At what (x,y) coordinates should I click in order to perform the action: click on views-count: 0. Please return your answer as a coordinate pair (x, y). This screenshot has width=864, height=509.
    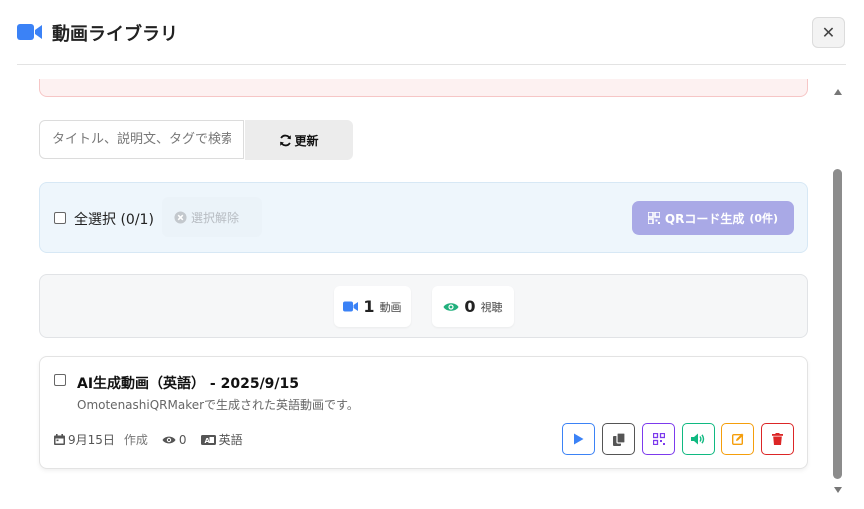
    Looking at the image, I should click on (470, 306).